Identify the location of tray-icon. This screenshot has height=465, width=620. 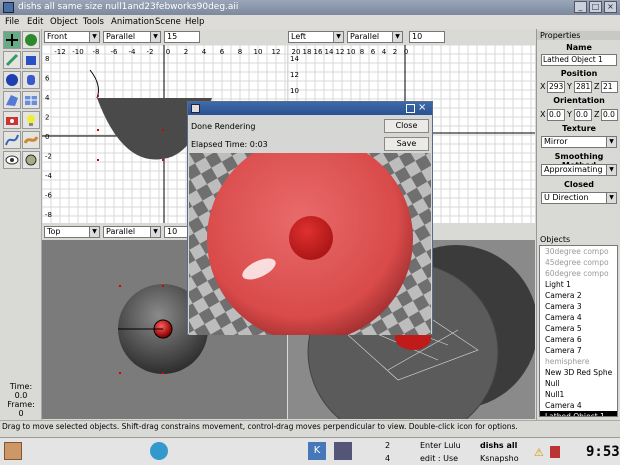
(555, 452).